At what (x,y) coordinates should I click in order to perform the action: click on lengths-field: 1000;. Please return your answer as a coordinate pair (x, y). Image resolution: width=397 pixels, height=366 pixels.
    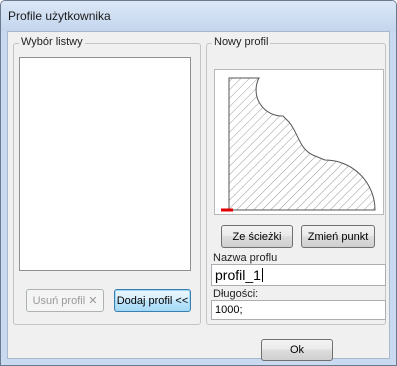
    Looking at the image, I should click on (298, 310).